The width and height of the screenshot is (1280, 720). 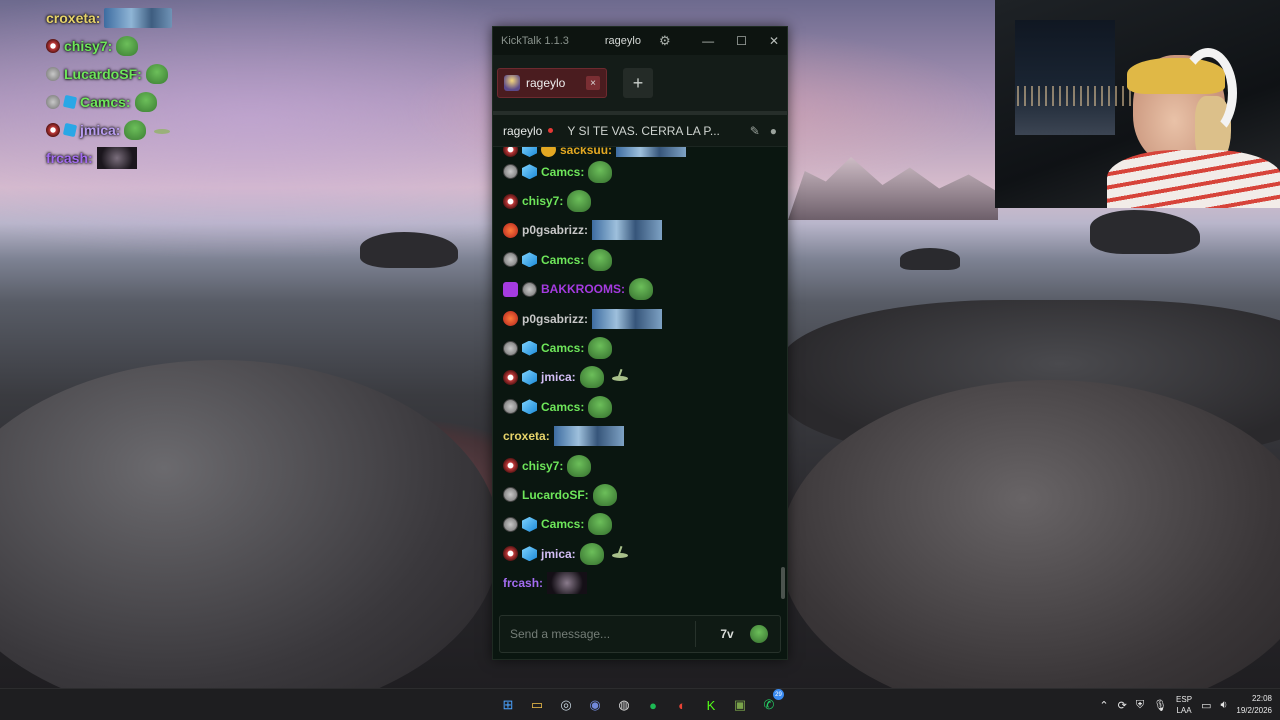 I want to click on whatsapp-icon: ✆ 29, so click(x=770, y=703).